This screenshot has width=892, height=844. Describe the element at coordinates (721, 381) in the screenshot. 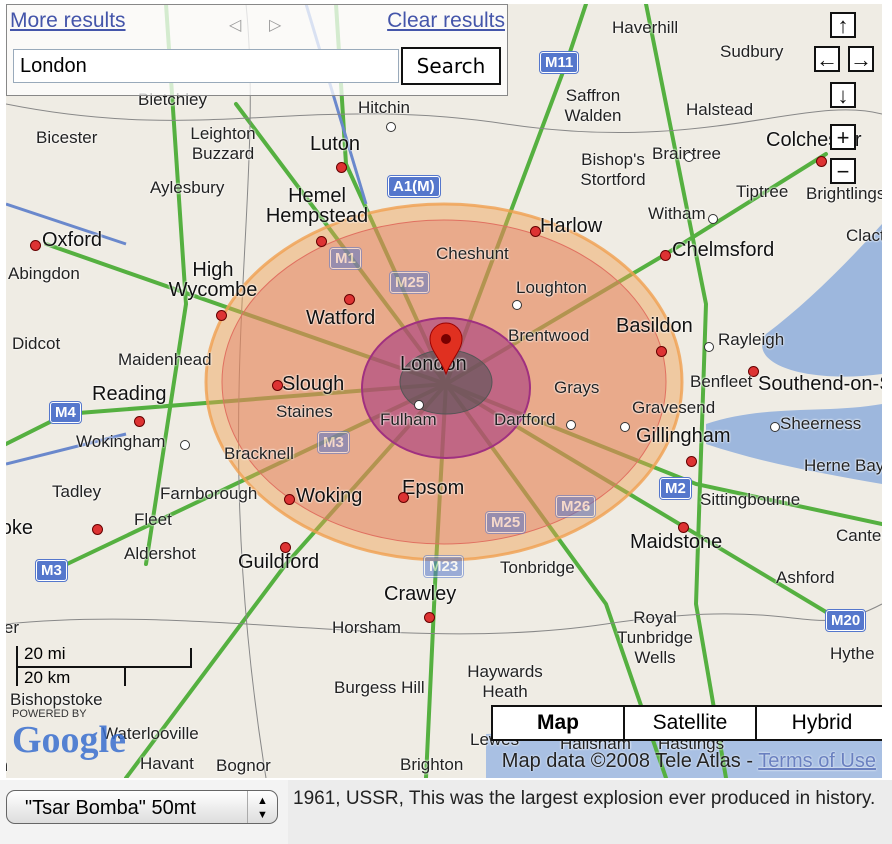

I see `town-label: Benfleet` at that location.